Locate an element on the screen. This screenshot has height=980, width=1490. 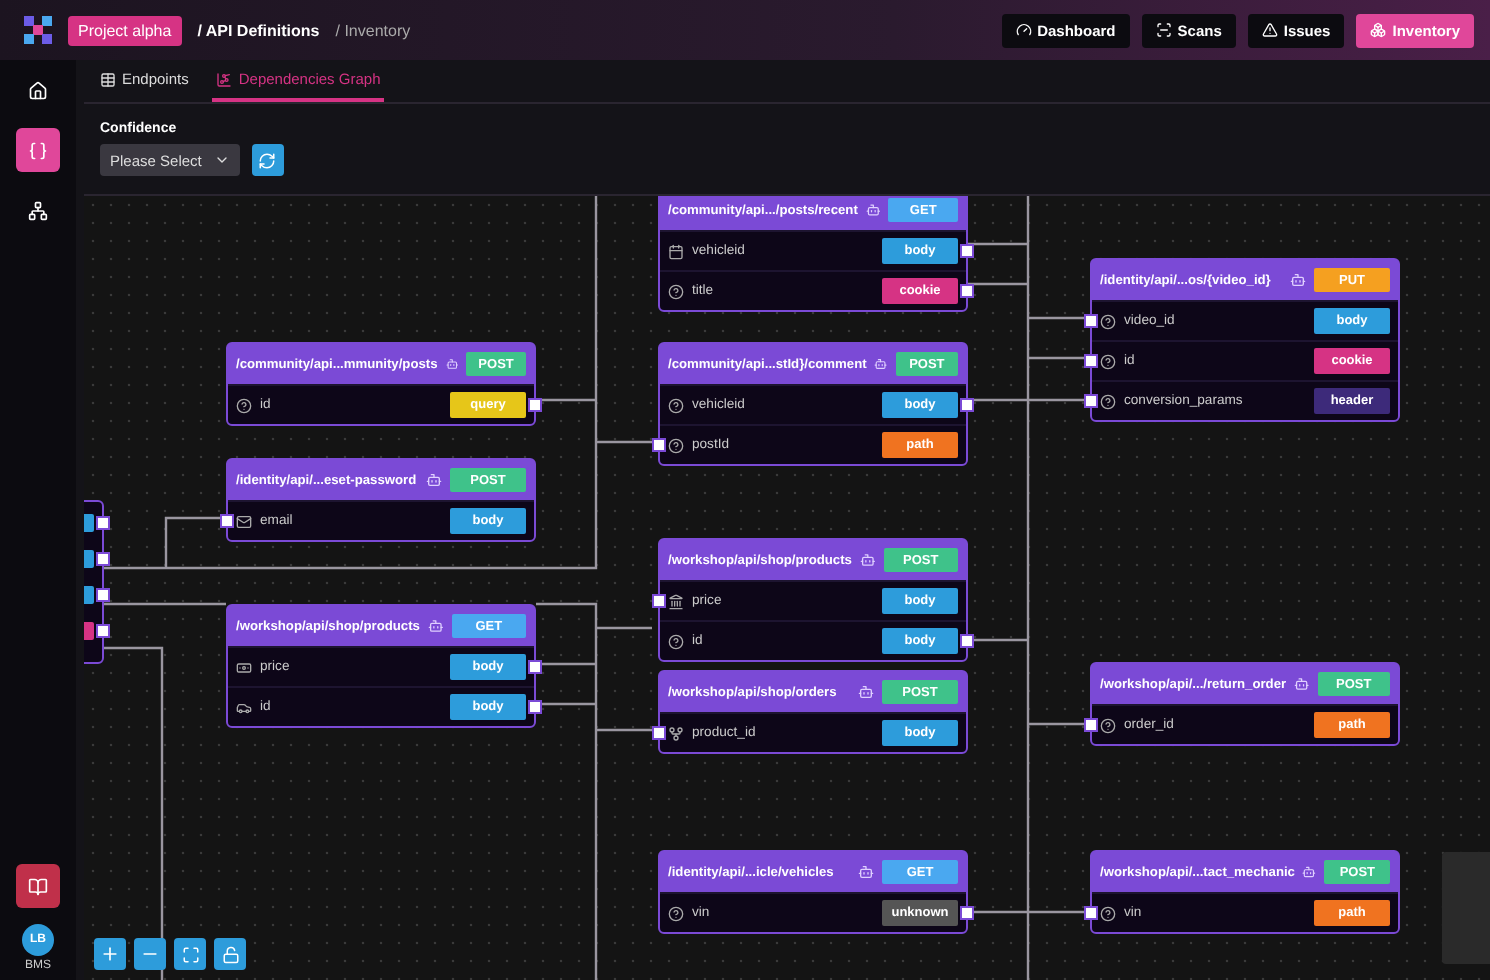
lock-button is located at coordinates (230, 954).